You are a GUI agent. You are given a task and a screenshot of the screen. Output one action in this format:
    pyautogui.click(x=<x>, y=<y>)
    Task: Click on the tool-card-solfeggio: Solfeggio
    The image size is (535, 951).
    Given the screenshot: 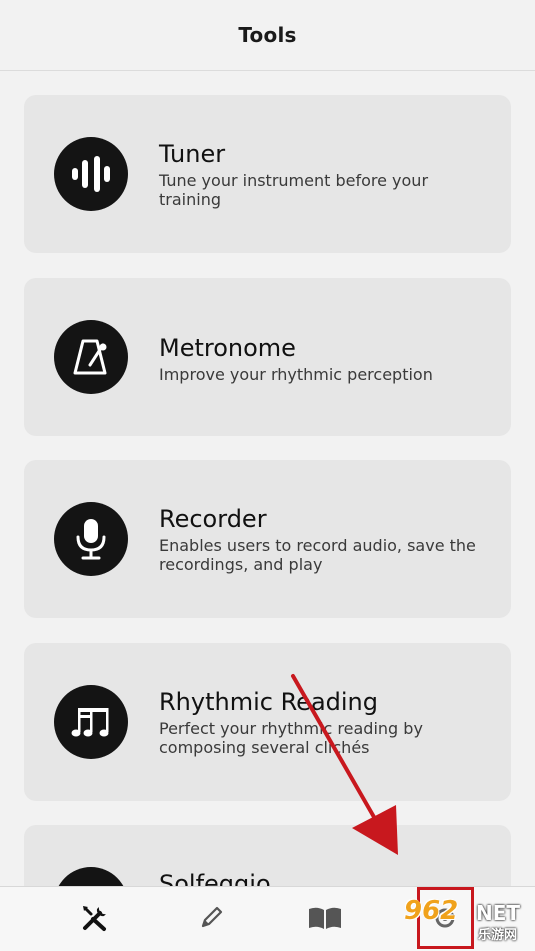 What is the action you would take?
    pyautogui.click(x=267, y=855)
    